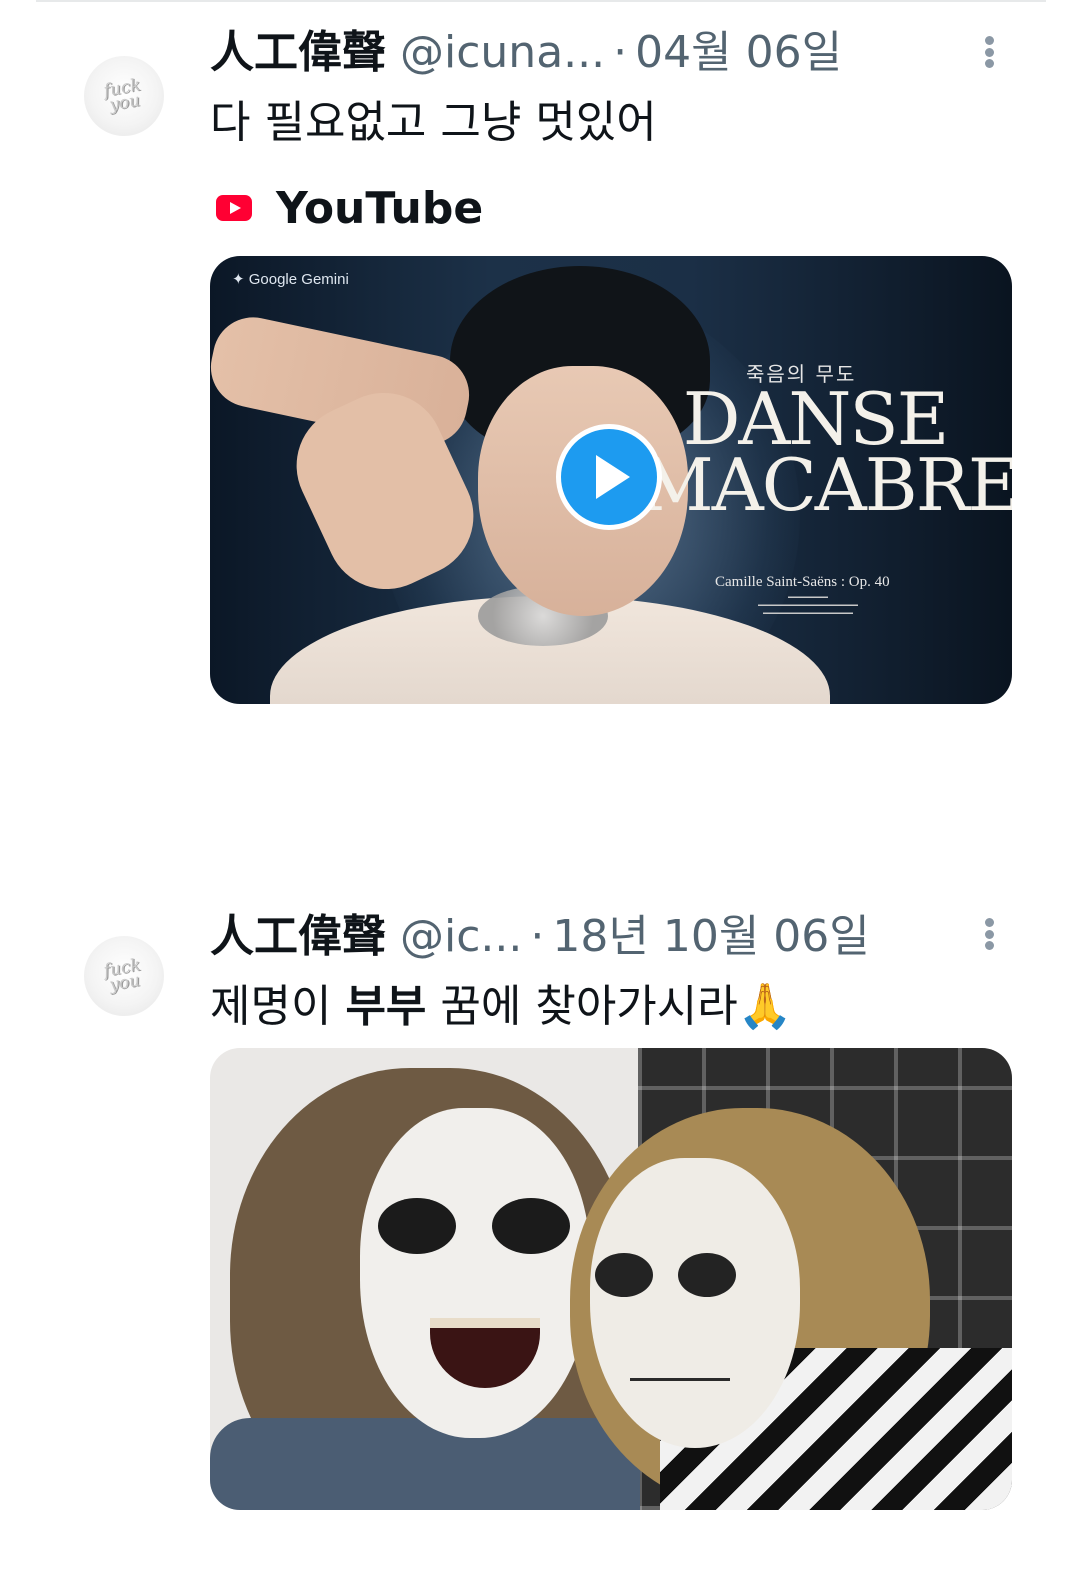  Describe the element at coordinates (738, 48) in the screenshot. I see `tweet-date: 04월 06일` at that location.